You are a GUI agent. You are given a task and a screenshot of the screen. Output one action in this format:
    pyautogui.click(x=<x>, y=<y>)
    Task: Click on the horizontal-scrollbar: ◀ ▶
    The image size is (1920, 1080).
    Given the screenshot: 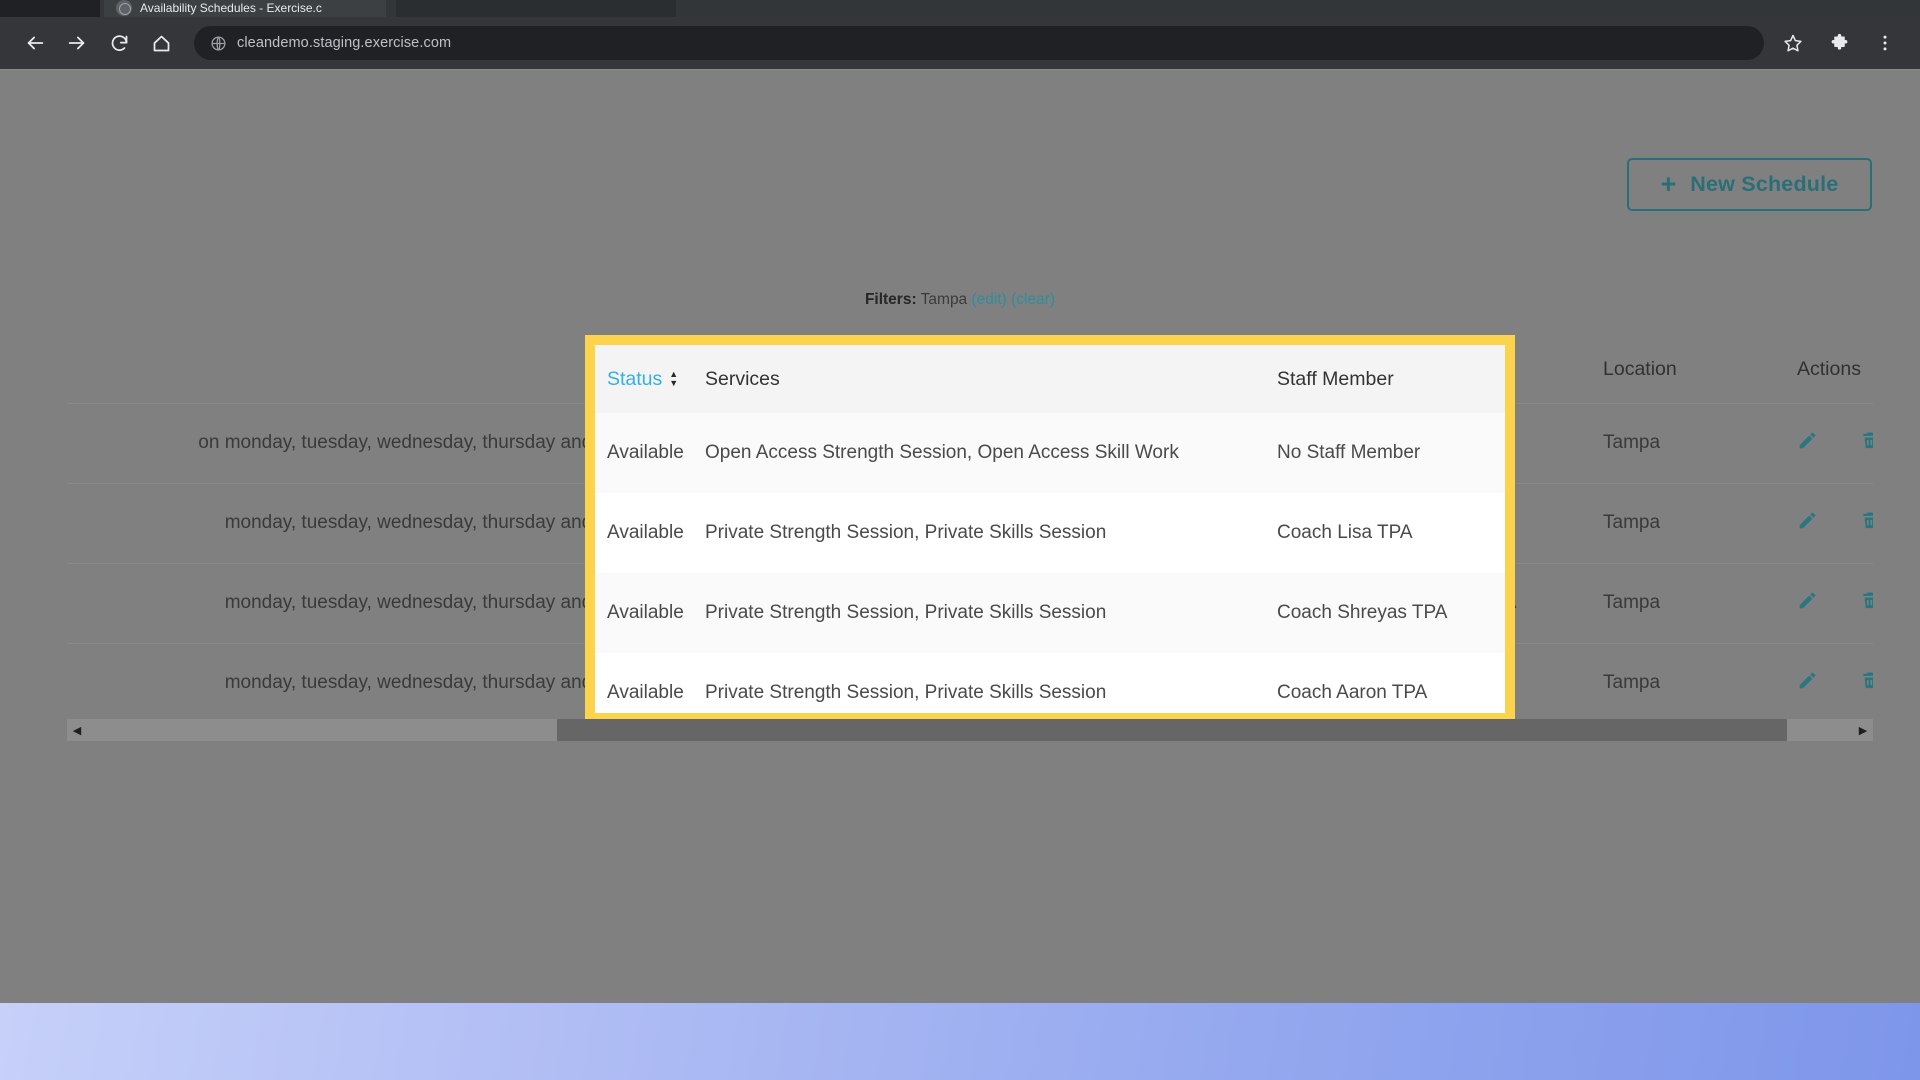 What is the action you would take?
    pyautogui.click(x=970, y=730)
    